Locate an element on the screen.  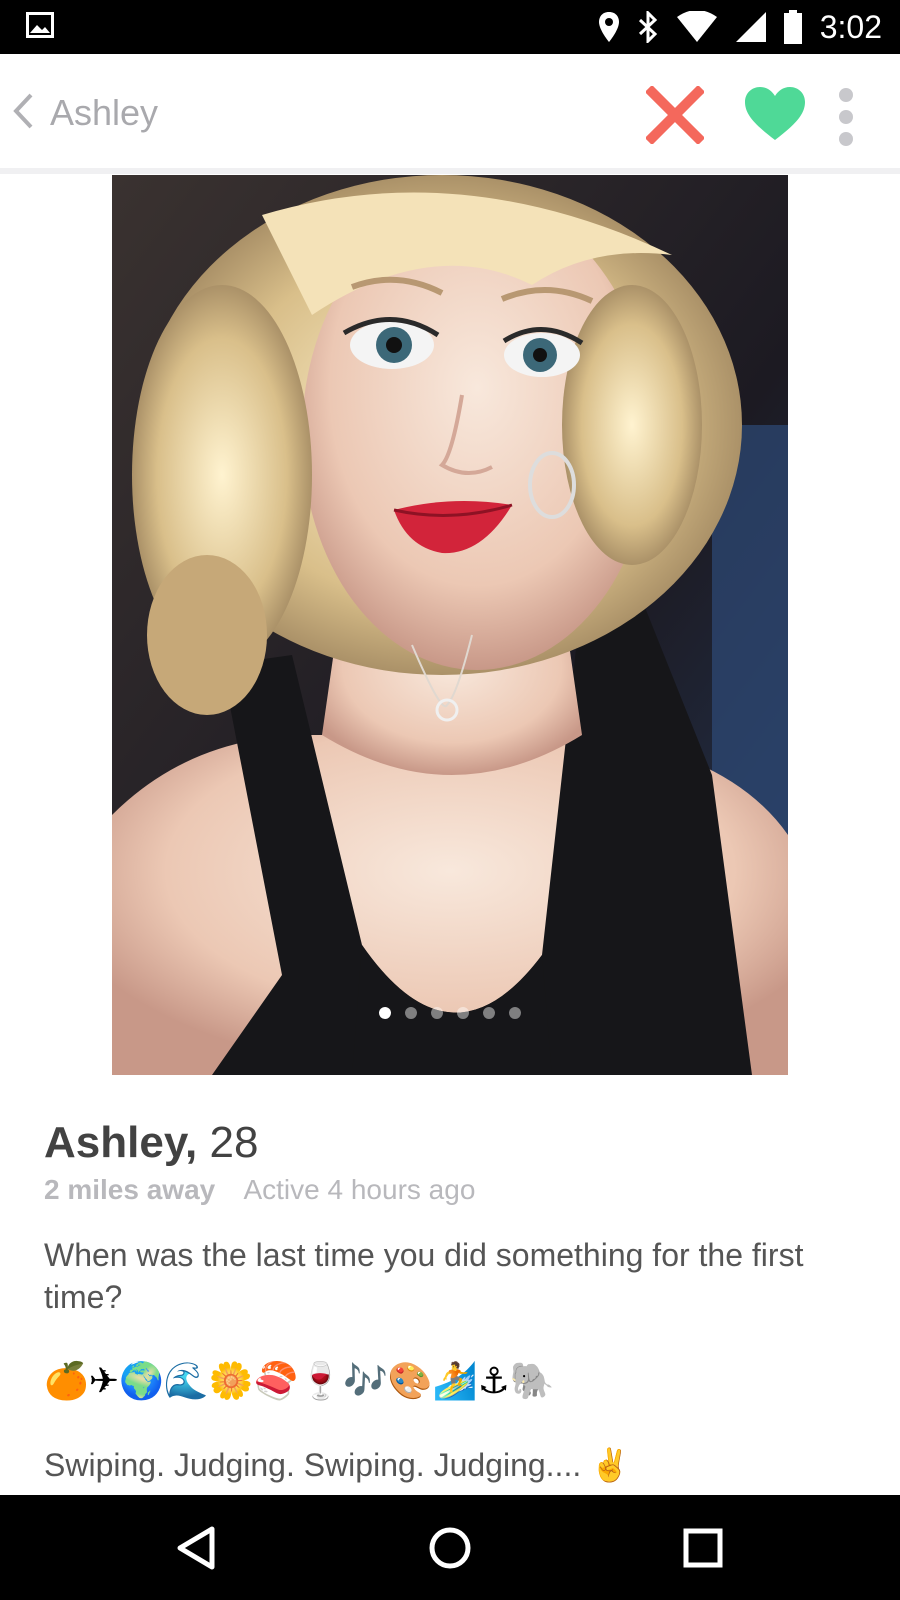
distance-label: 2 miles away is located at coordinates (130, 1189).